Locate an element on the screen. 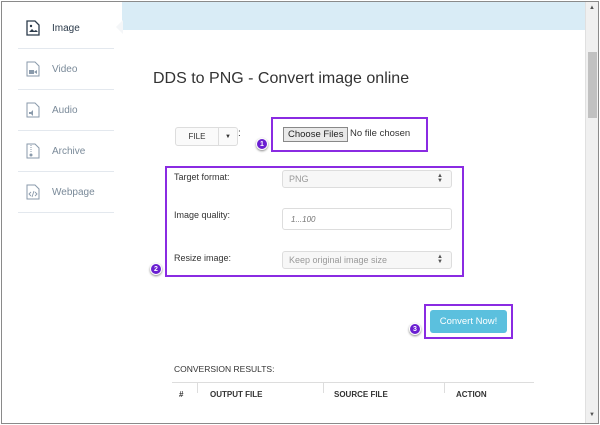  scrollbar-thumb is located at coordinates (592, 85).